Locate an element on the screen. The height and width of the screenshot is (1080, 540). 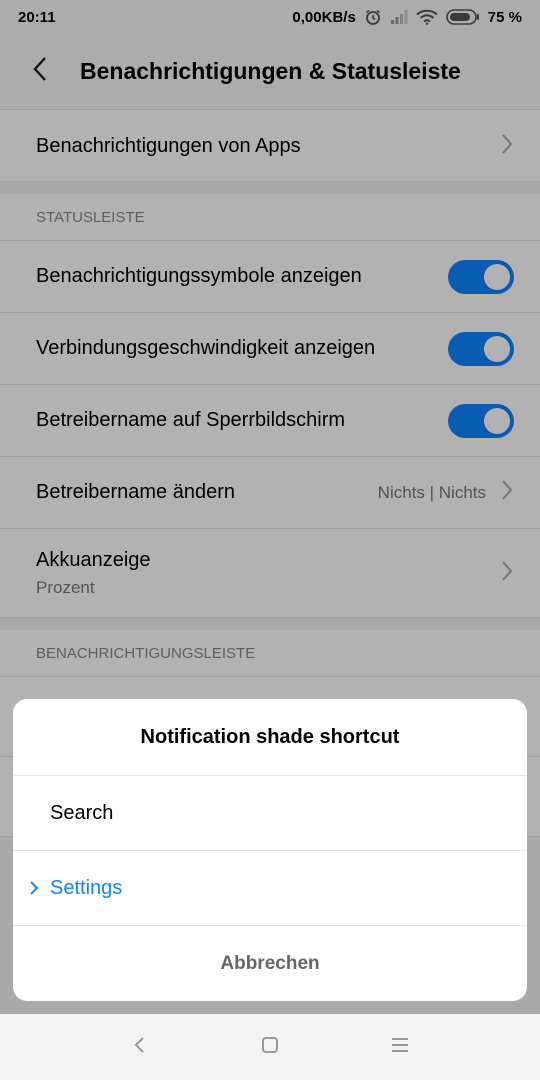
nav-bar is located at coordinates (270, 1047).